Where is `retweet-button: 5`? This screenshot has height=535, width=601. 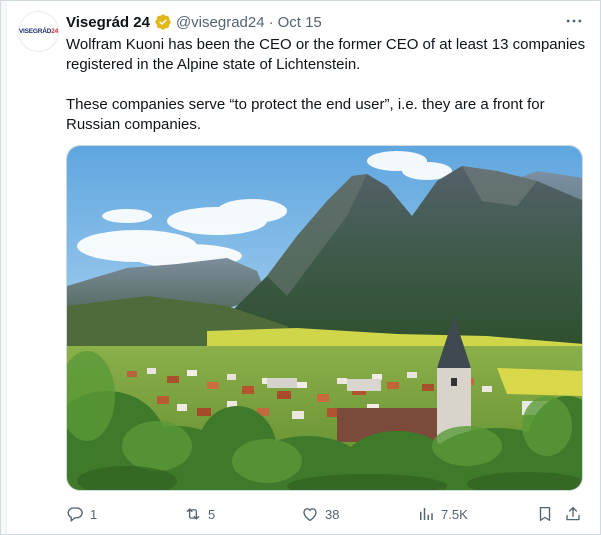 retweet-button: 5 is located at coordinates (199, 514).